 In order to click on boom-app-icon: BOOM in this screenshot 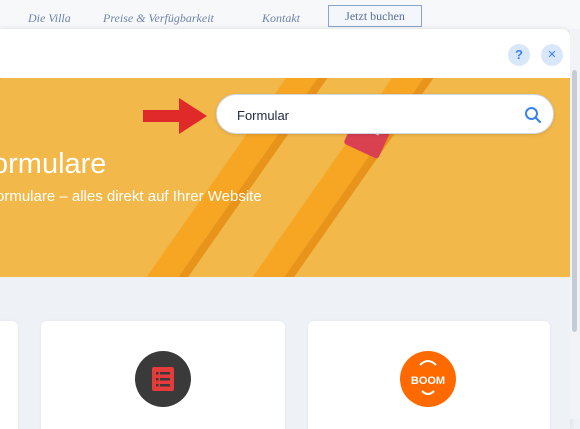, I will do `click(428, 379)`.